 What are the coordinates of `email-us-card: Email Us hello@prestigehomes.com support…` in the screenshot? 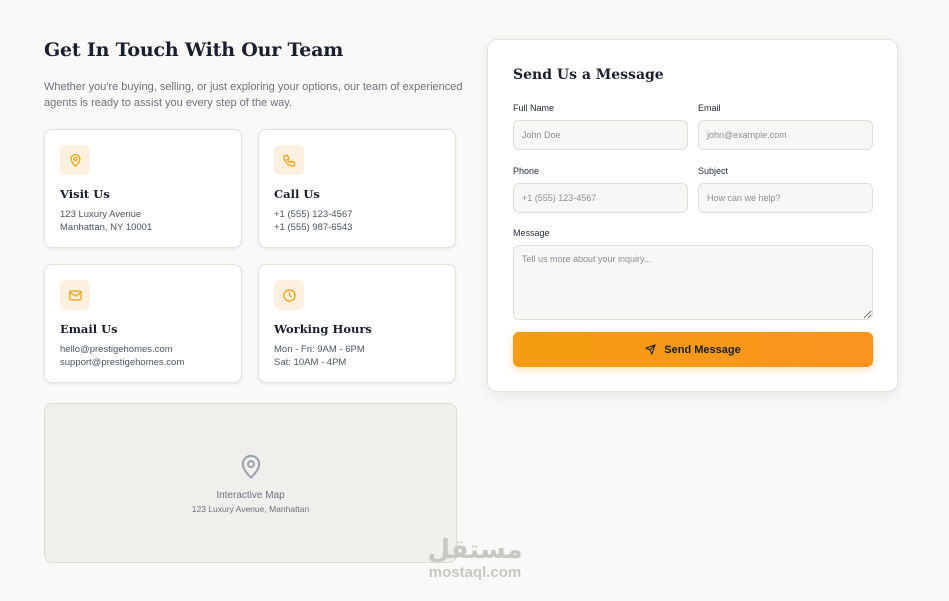 It's located at (143, 323).